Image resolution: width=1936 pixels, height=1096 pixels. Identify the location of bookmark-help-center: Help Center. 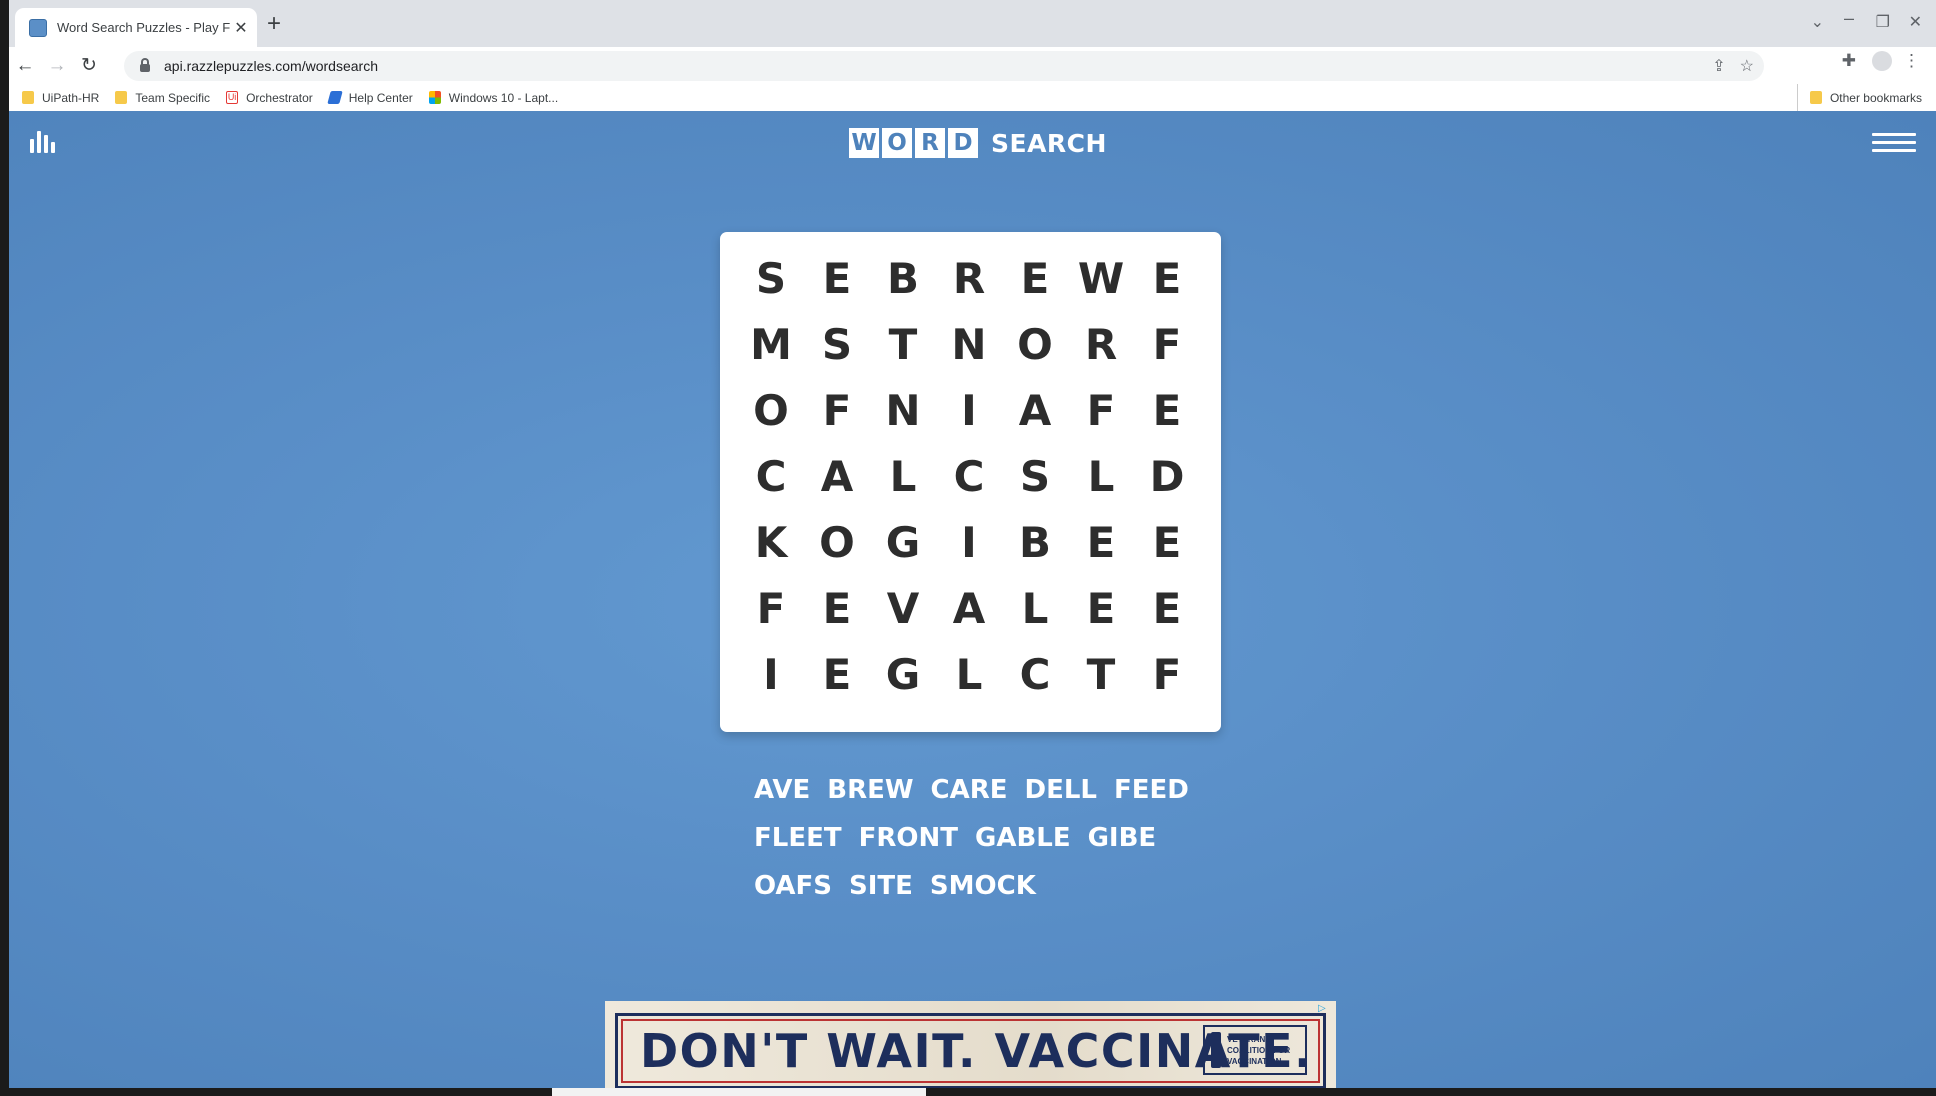
(370, 98).